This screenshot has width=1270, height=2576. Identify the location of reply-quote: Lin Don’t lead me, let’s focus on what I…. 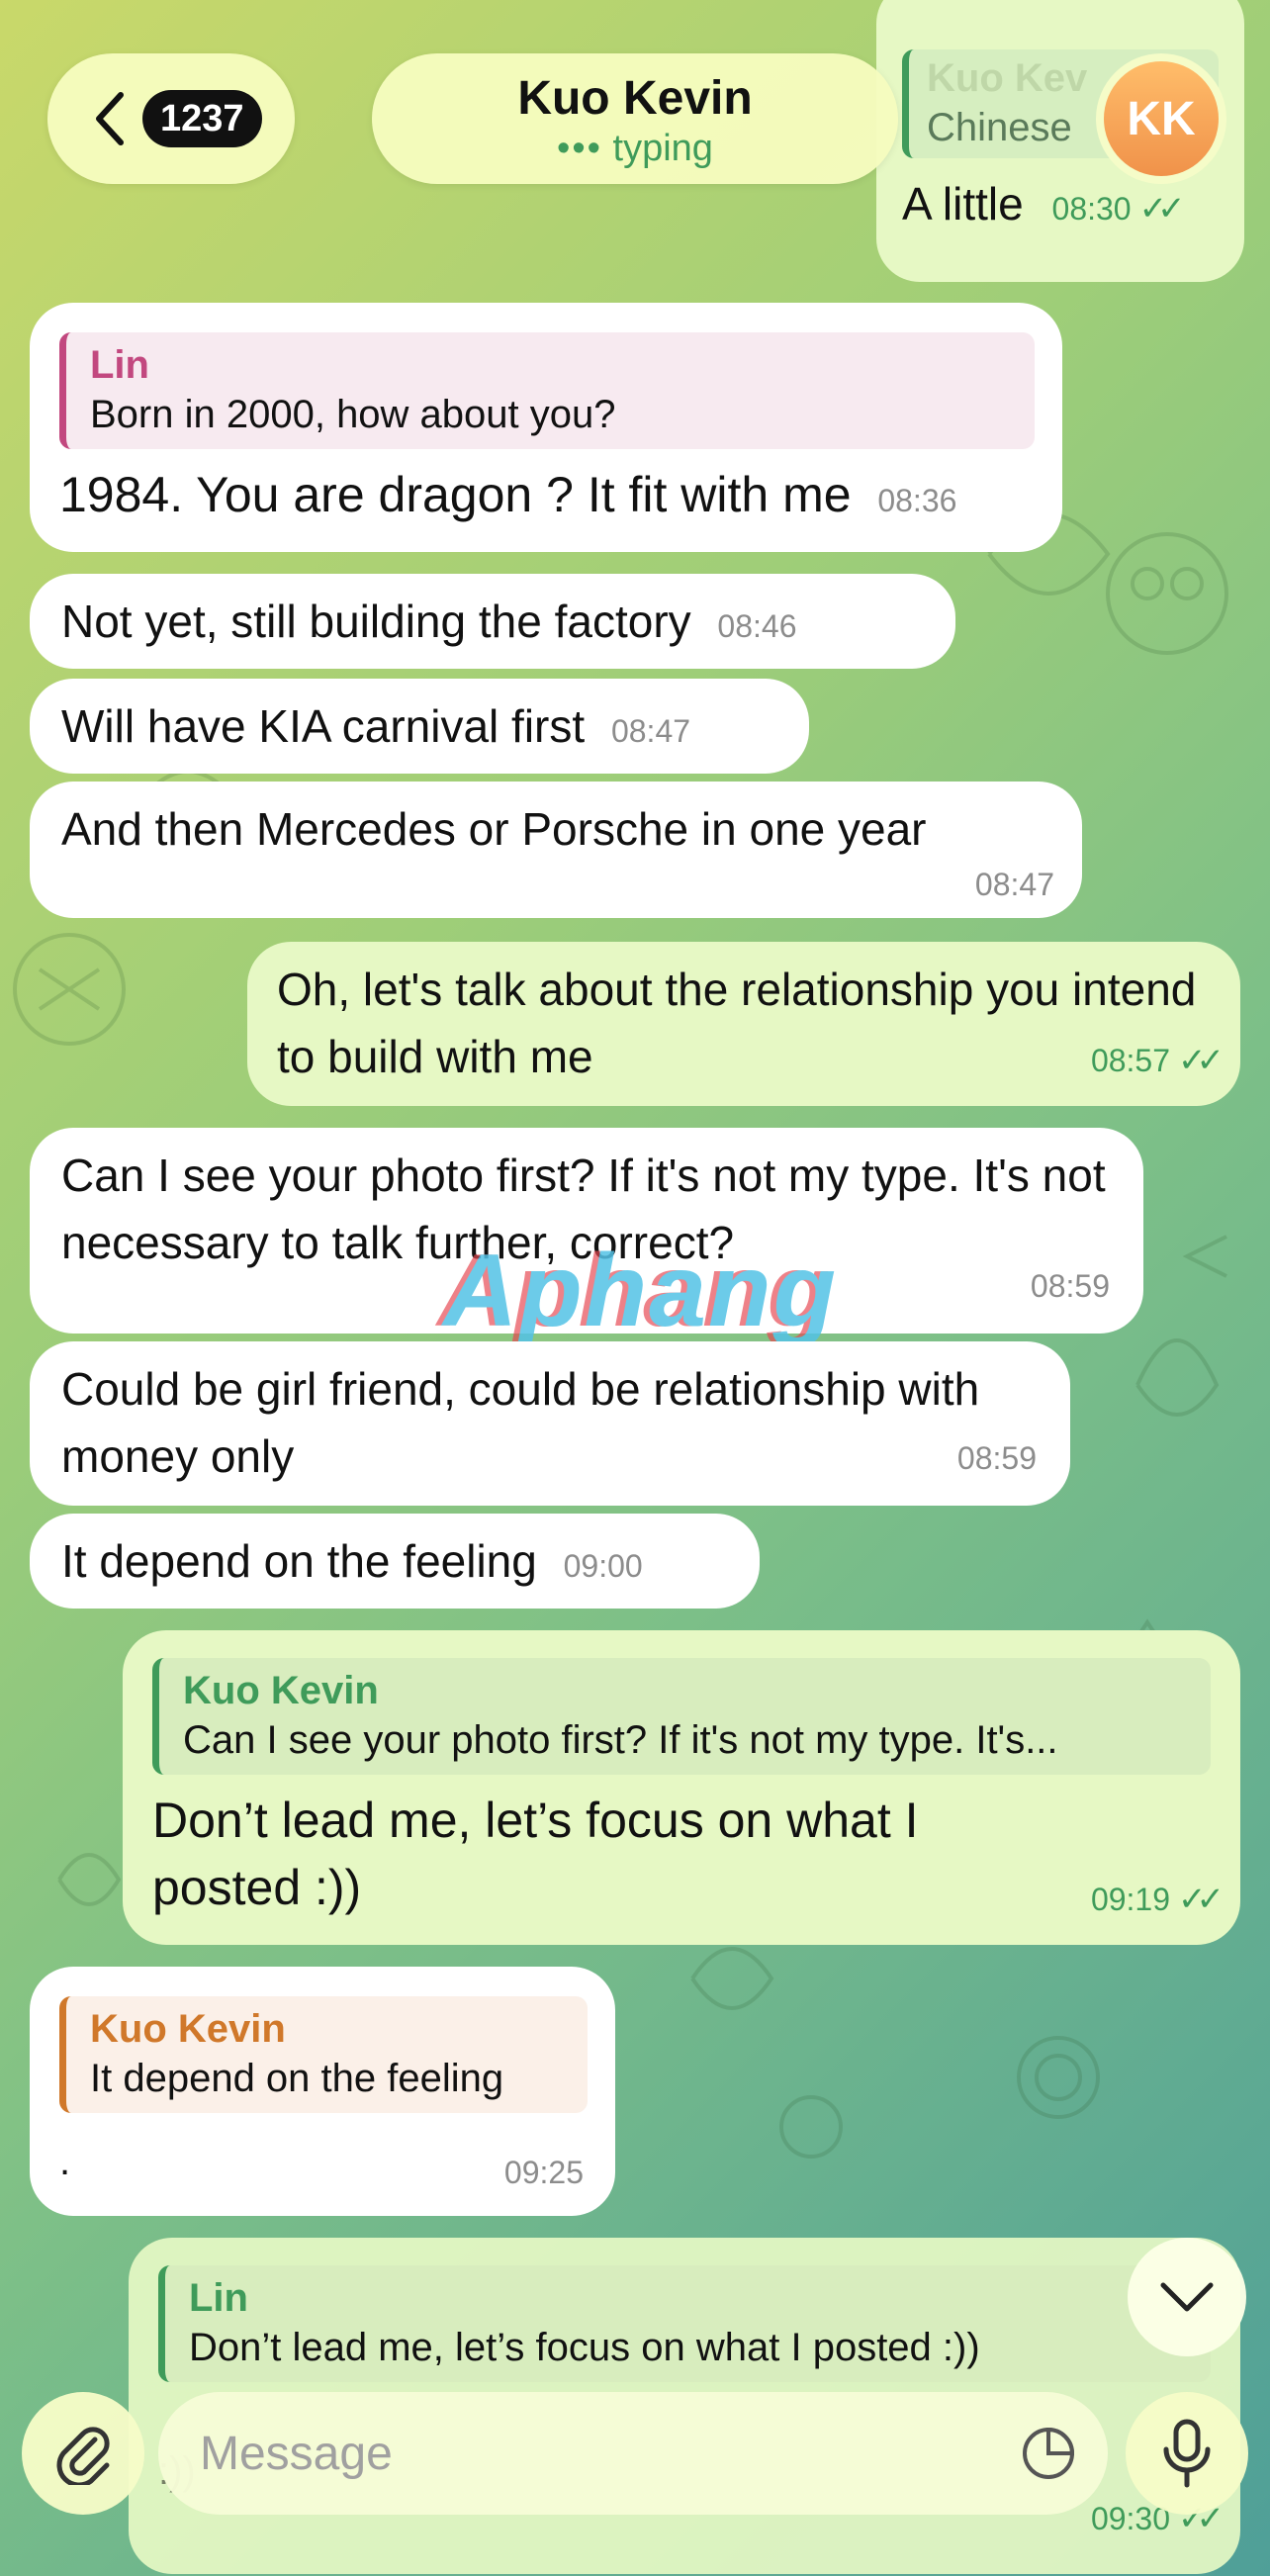
(685, 2324).